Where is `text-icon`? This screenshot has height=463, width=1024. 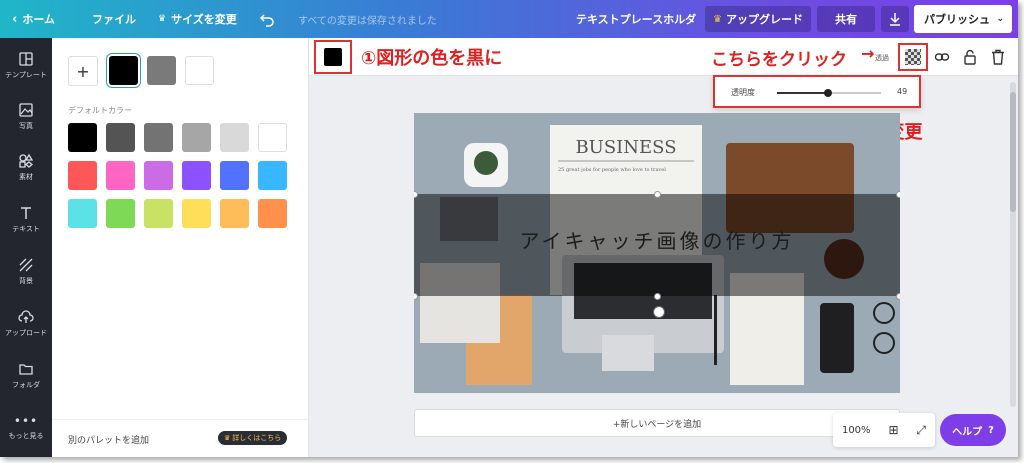 text-icon is located at coordinates (26, 212).